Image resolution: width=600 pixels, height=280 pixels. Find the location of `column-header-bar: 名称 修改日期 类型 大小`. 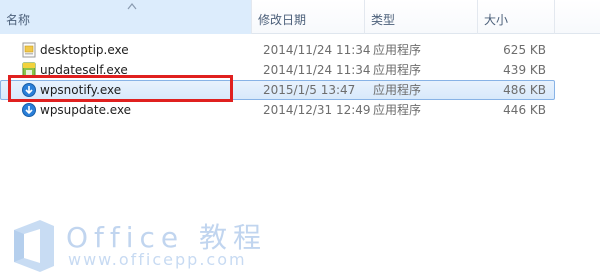

column-header-bar: 名称 修改日期 类型 大小 is located at coordinates (300, 17).